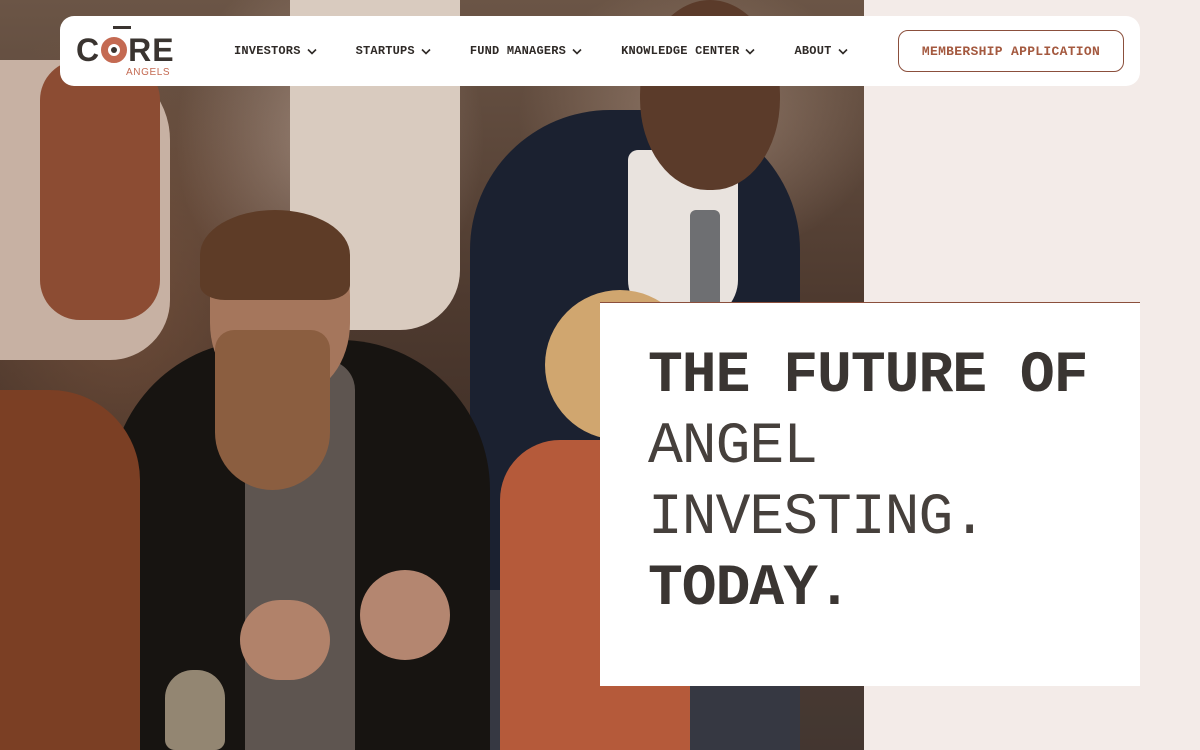  What do you see at coordinates (148, 72) in the screenshot?
I see `logo-tagline: ANGELS` at bounding box center [148, 72].